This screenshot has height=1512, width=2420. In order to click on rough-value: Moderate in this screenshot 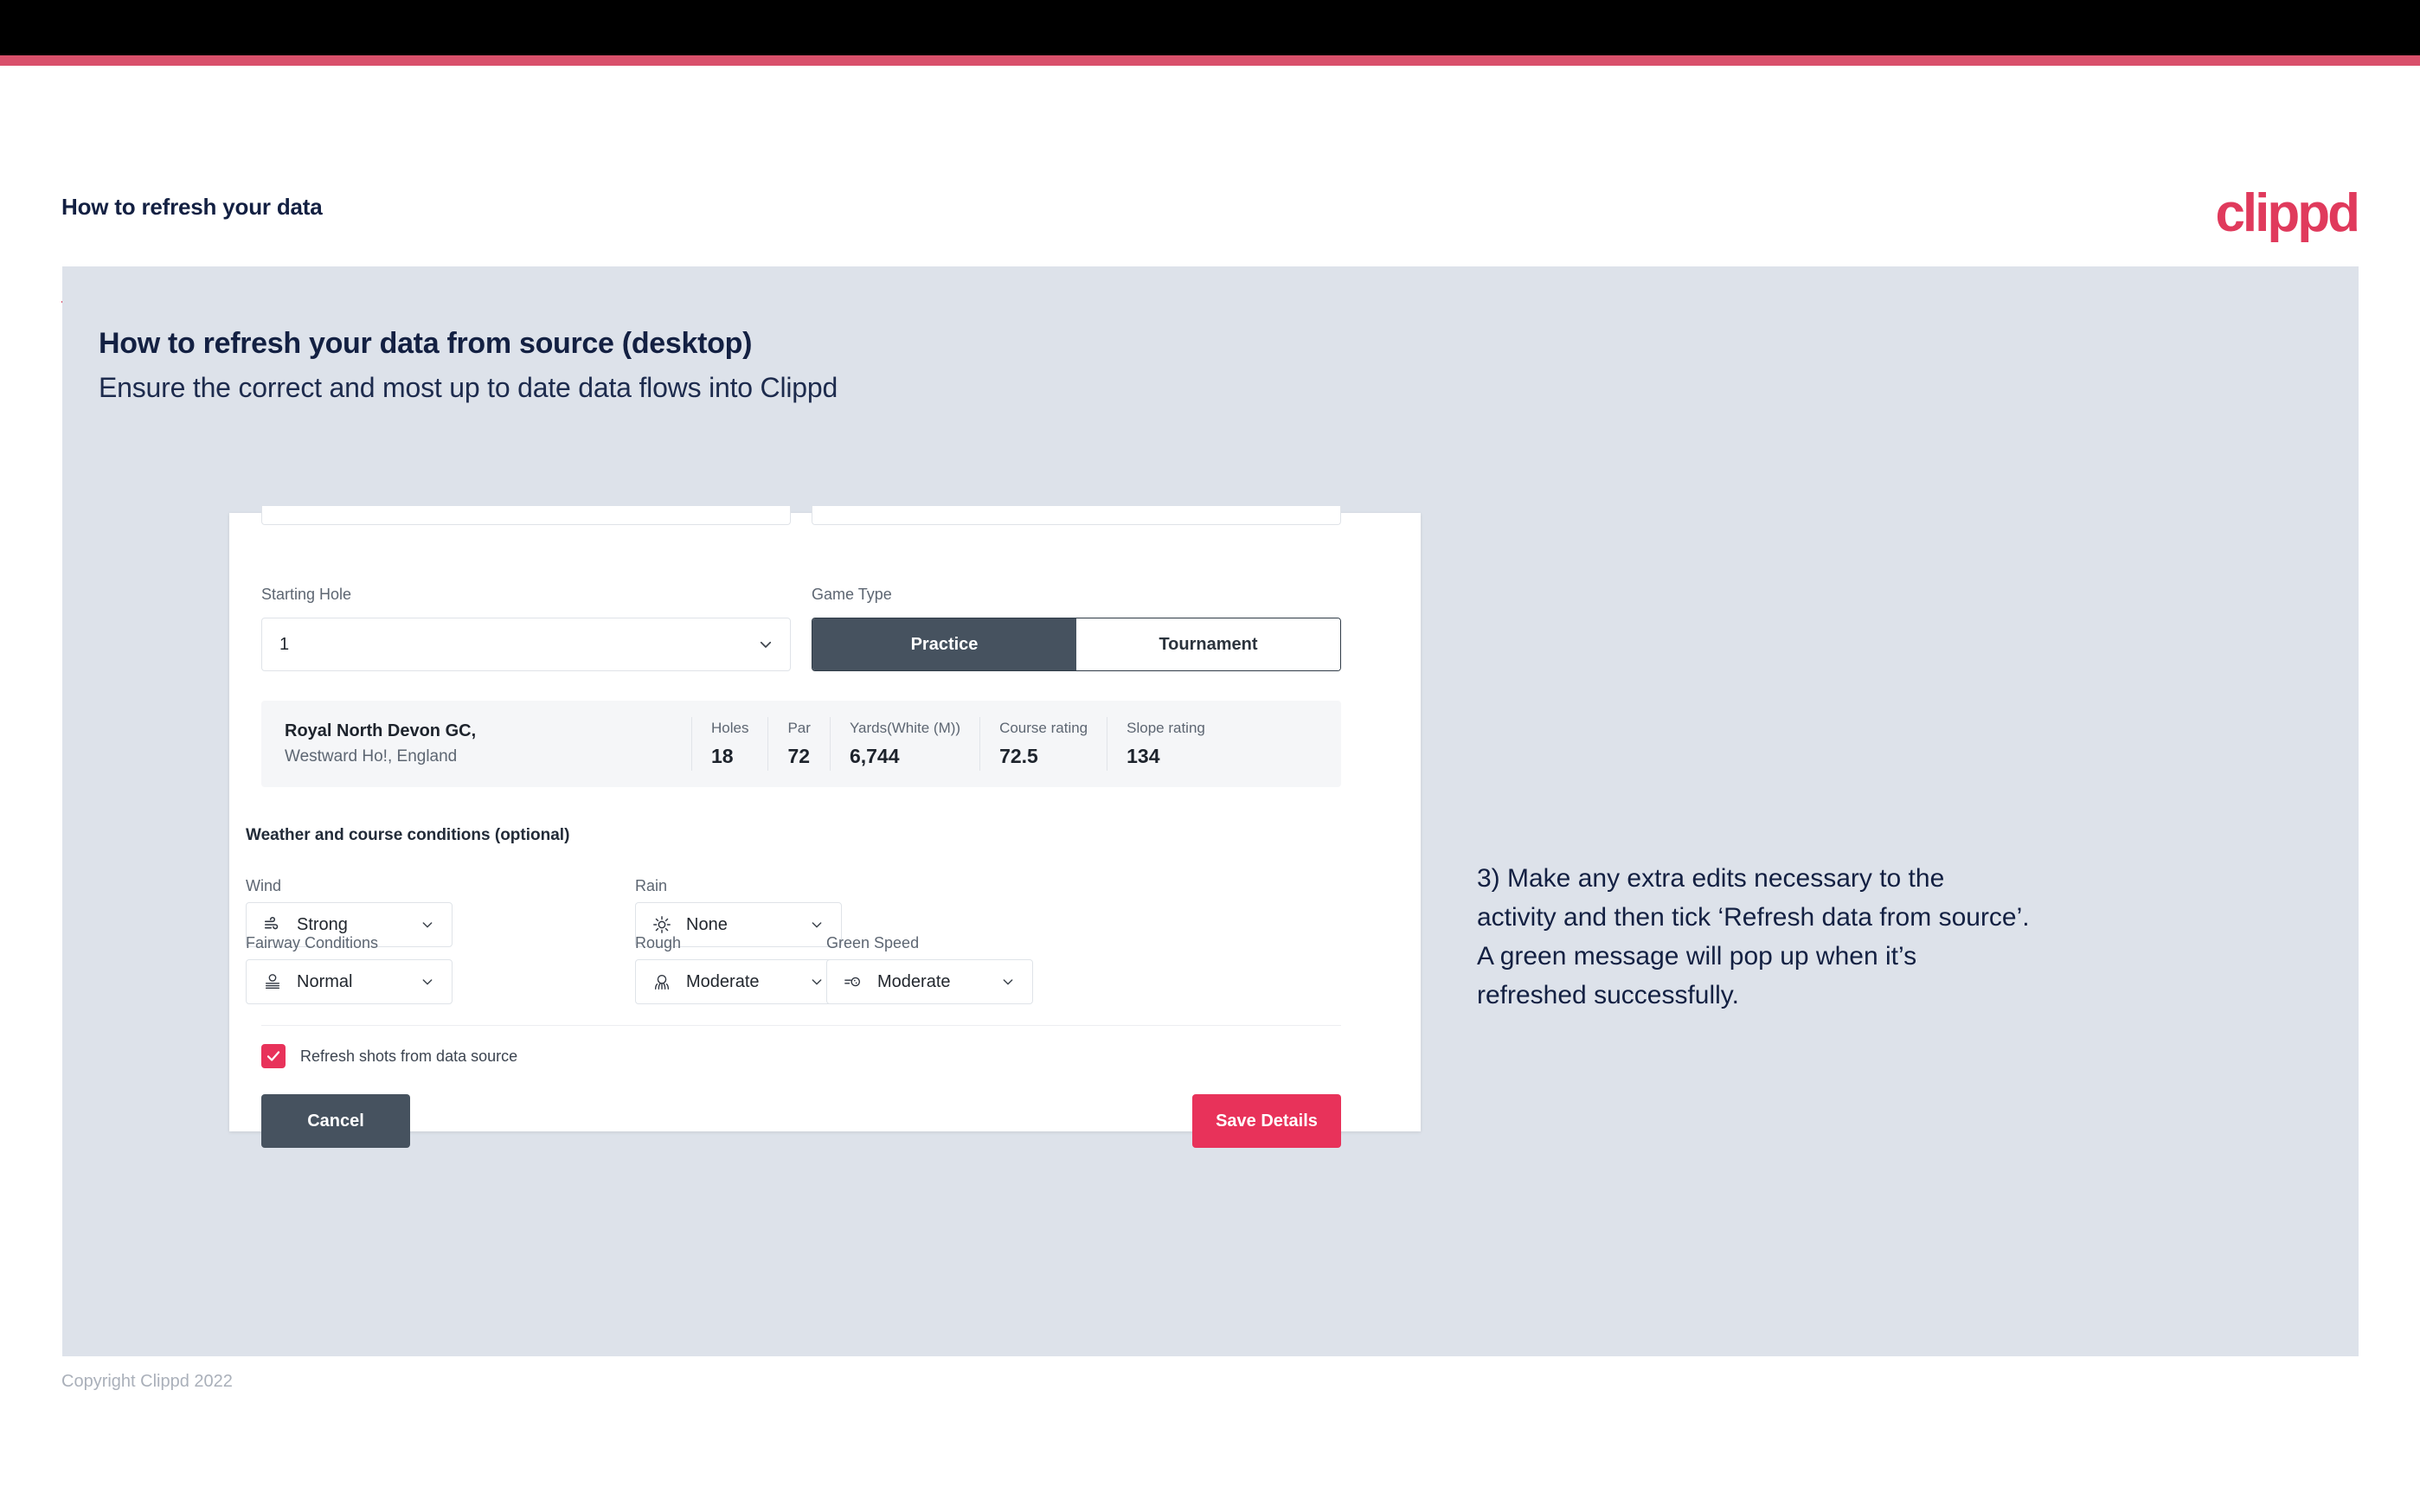, I will do `click(723, 981)`.